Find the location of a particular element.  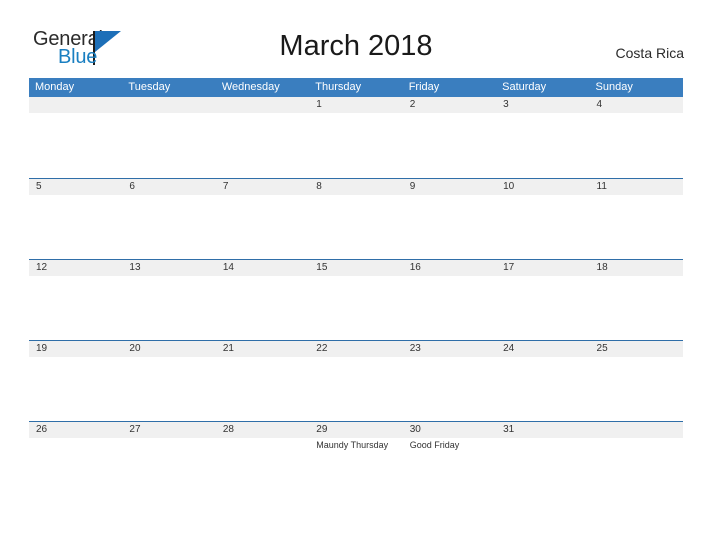

day-cell: 18 is located at coordinates (636, 300).